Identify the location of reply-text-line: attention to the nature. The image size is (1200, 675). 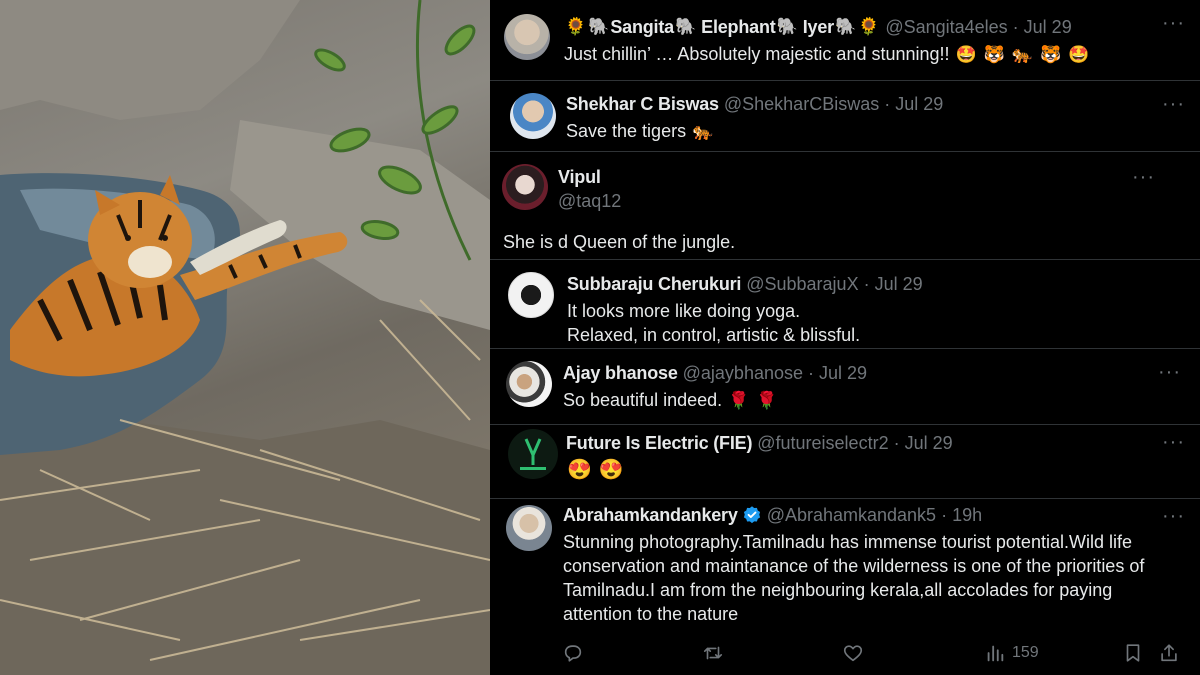
(651, 614).